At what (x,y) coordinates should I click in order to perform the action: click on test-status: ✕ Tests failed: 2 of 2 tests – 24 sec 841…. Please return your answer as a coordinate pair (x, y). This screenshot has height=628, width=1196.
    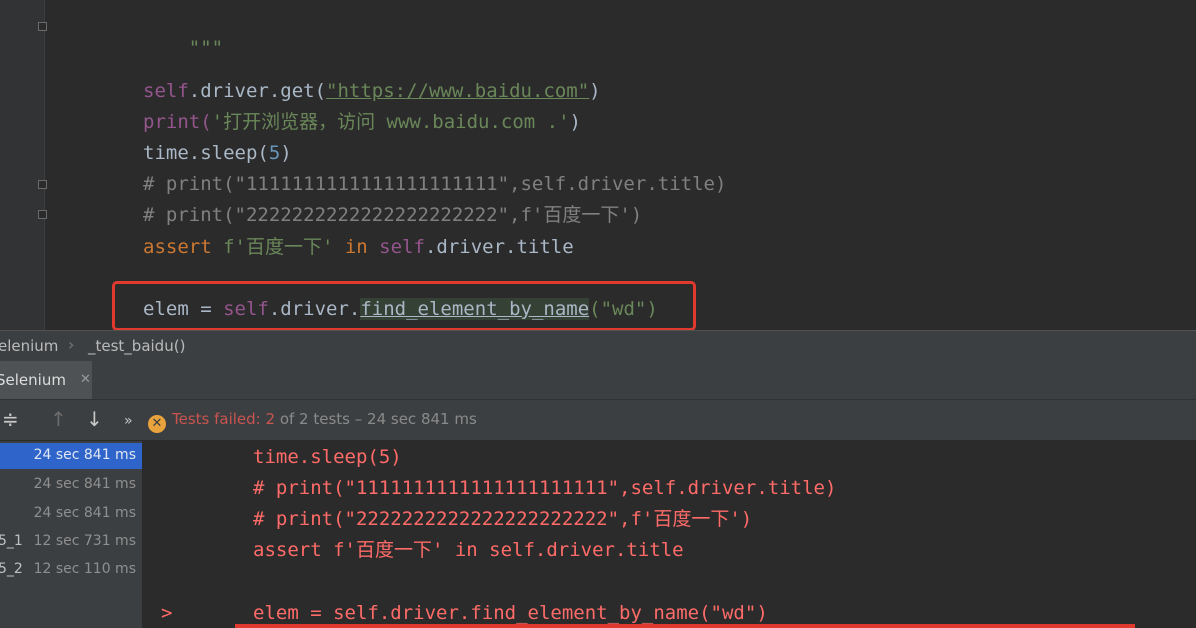
    Looking at the image, I should click on (312, 421).